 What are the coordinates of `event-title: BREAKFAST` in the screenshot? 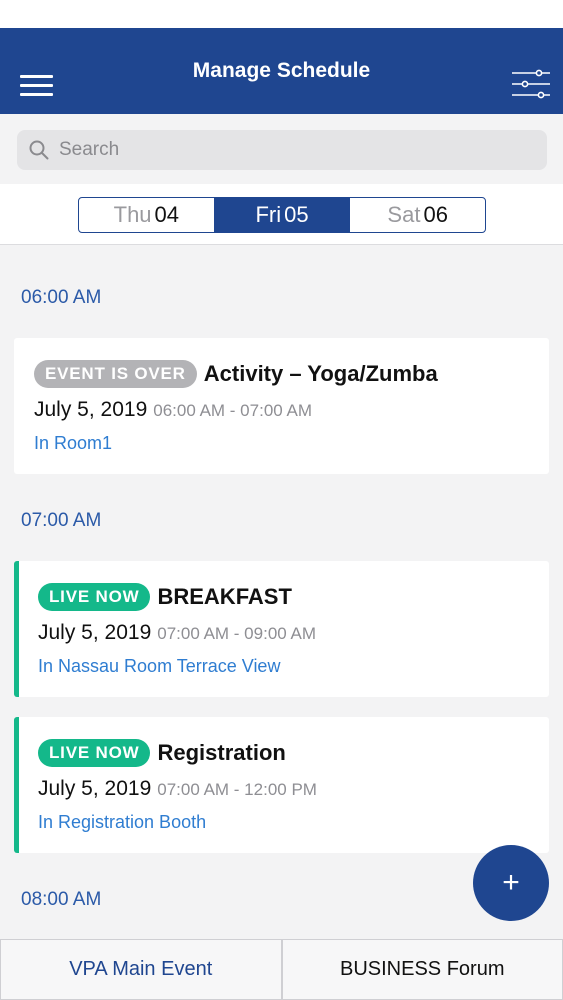 It's located at (224, 596).